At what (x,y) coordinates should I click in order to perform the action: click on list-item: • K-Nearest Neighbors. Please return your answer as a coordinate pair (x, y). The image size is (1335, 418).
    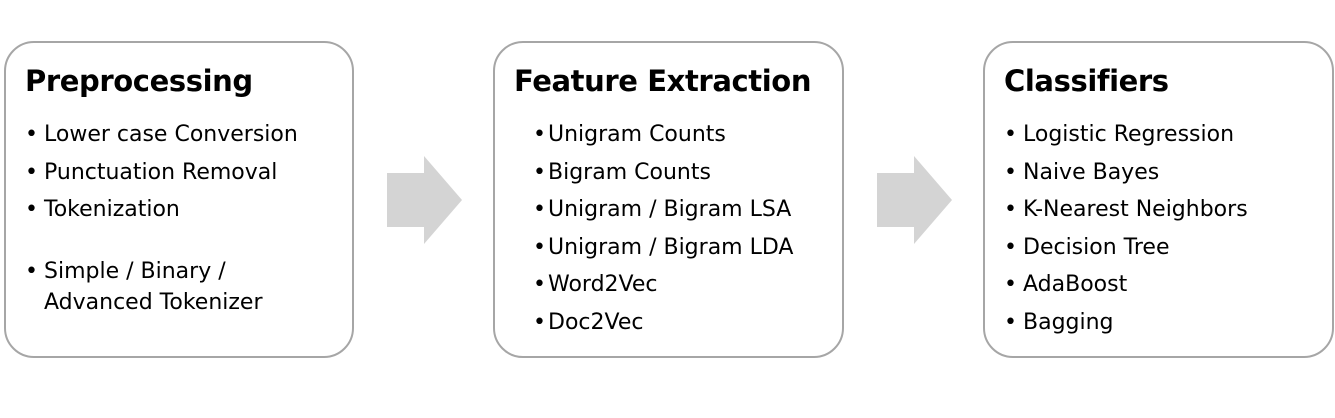
    Looking at the image, I should click on (1126, 209).